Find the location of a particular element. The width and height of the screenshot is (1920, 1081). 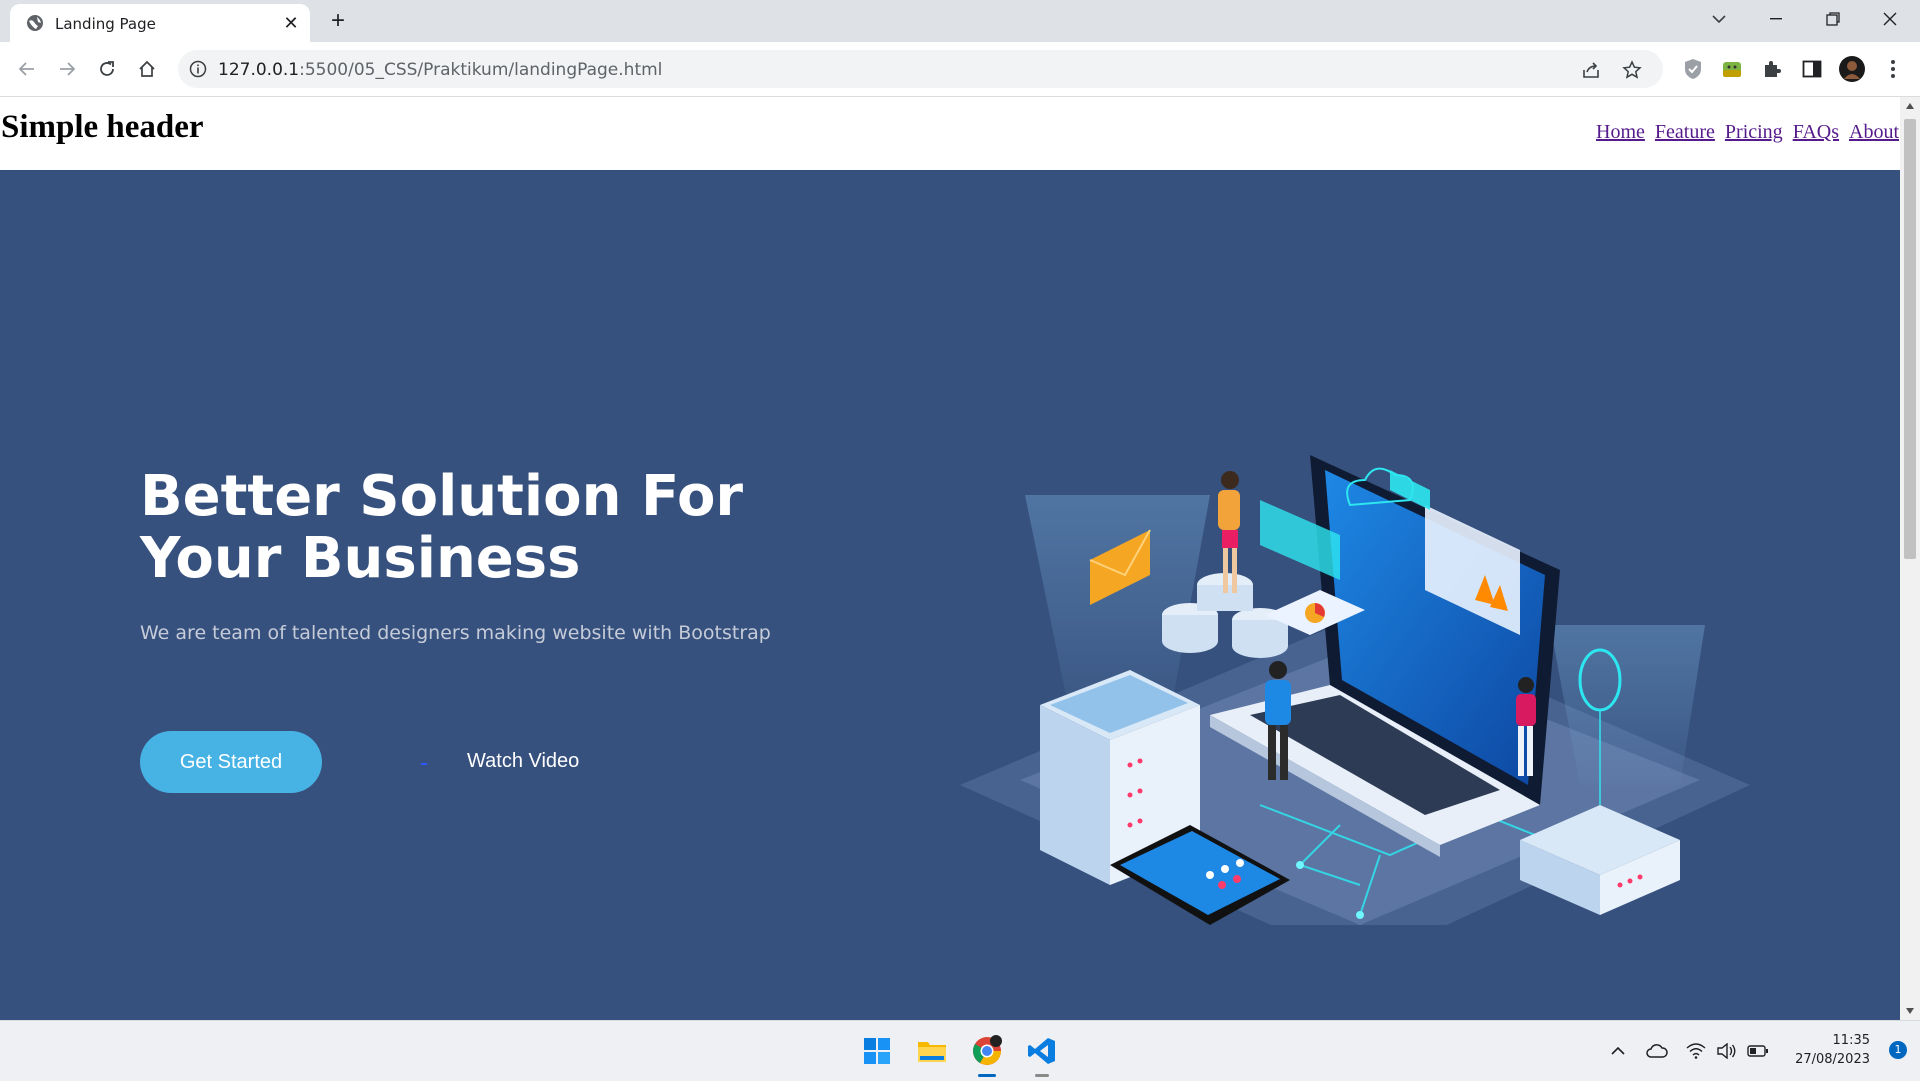

site-nav: Home Feature Pricing FAQs About is located at coordinates (1745, 132).